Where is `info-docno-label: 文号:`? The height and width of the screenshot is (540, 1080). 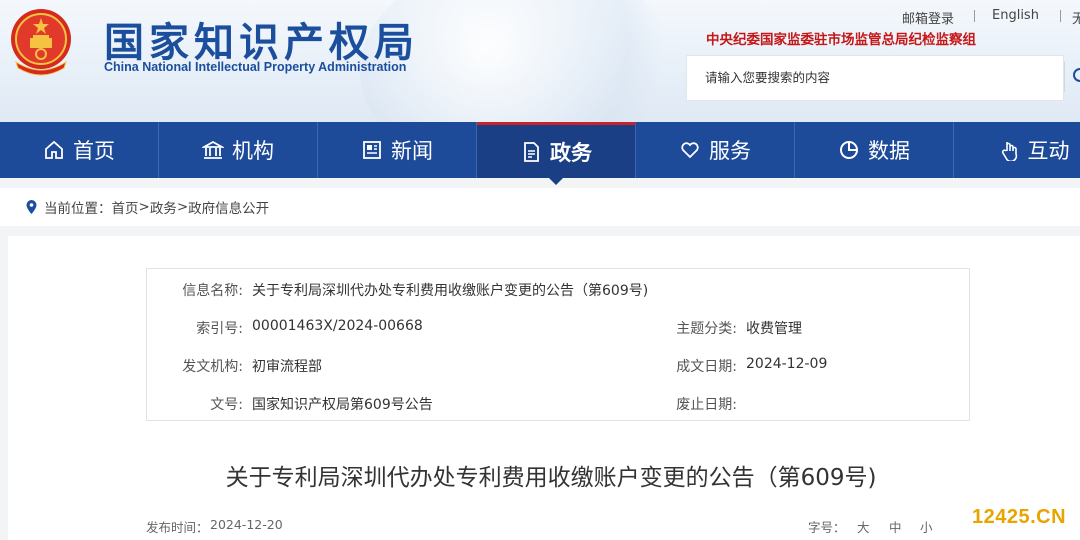
info-docno-label: 文号: is located at coordinates (226, 405).